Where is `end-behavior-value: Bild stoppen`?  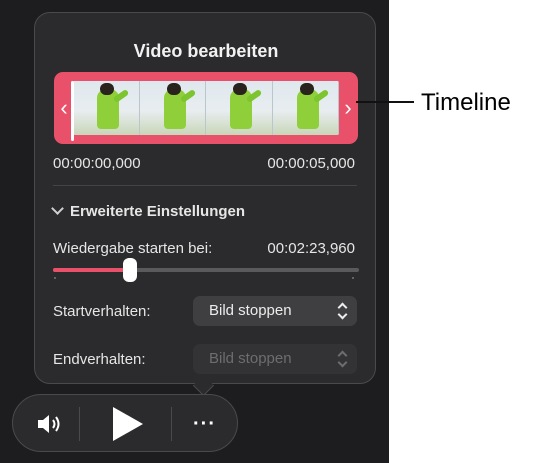 end-behavior-value: Bild stoppen is located at coordinates (250, 358).